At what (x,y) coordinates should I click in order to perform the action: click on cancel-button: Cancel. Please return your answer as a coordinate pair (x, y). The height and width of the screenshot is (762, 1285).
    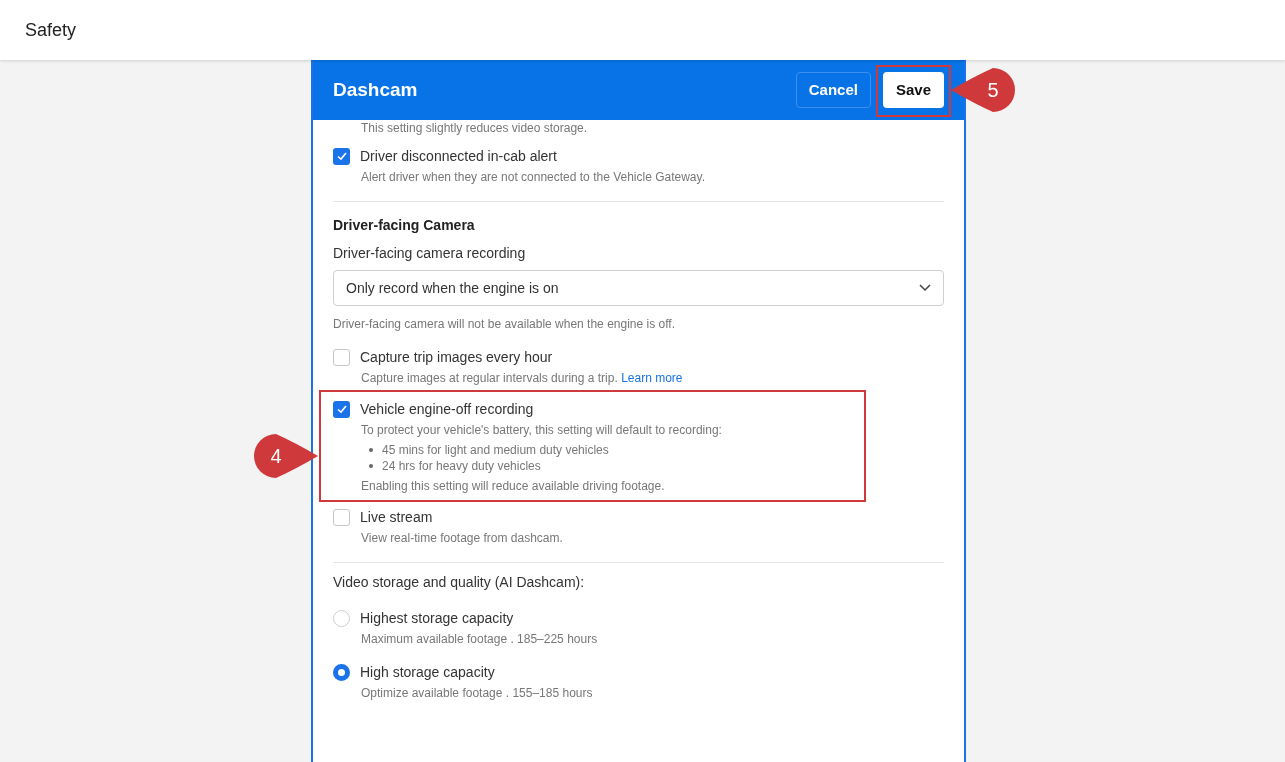
    Looking at the image, I should click on (833, 90).